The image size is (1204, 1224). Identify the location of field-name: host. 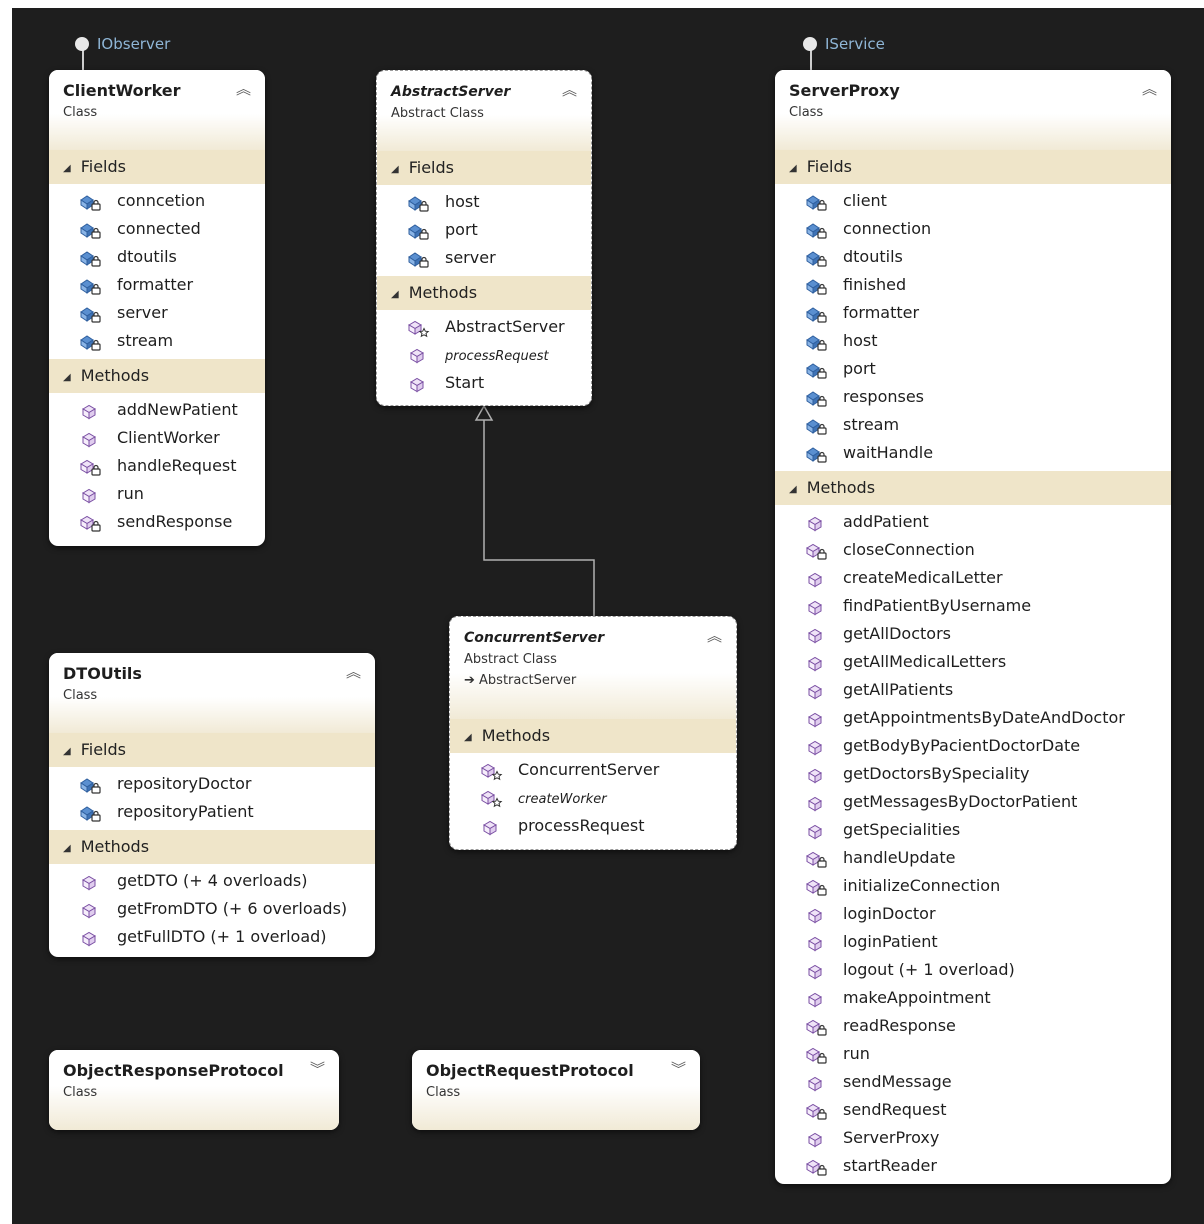
(462, 201).